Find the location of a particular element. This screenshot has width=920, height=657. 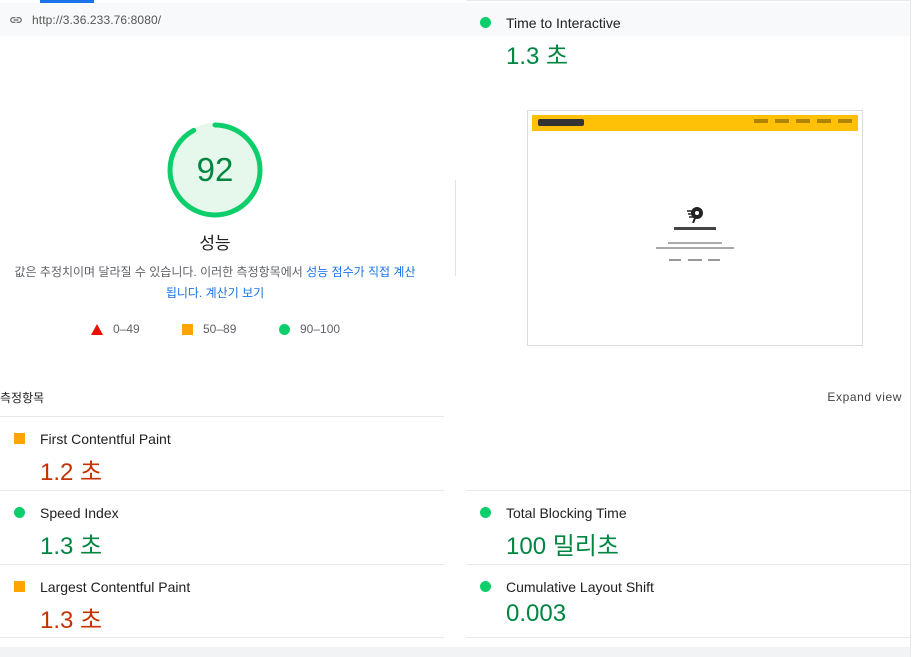

performance-score: 92 is located at coordinates (215, 169).